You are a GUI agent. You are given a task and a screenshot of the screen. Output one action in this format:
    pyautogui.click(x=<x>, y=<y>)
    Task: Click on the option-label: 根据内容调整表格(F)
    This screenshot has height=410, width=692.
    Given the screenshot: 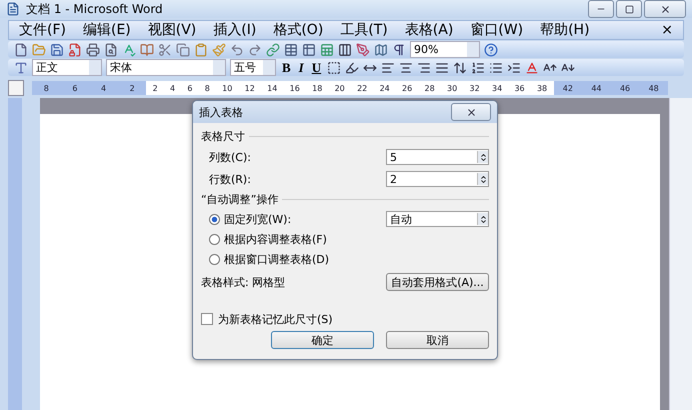 What is the action you would take?
    pyautogui.click(x=275, y=239)
    